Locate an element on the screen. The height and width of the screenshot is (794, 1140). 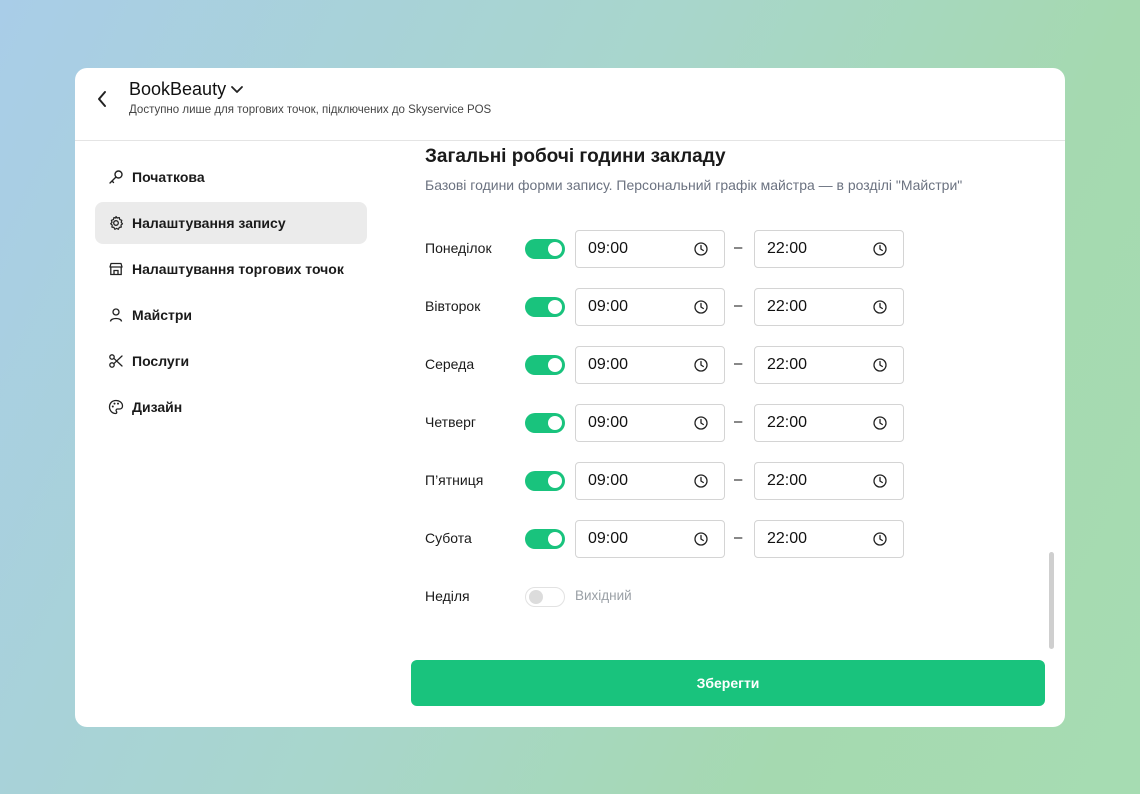
day-name: Неділя is located at coordinates (447, 596).